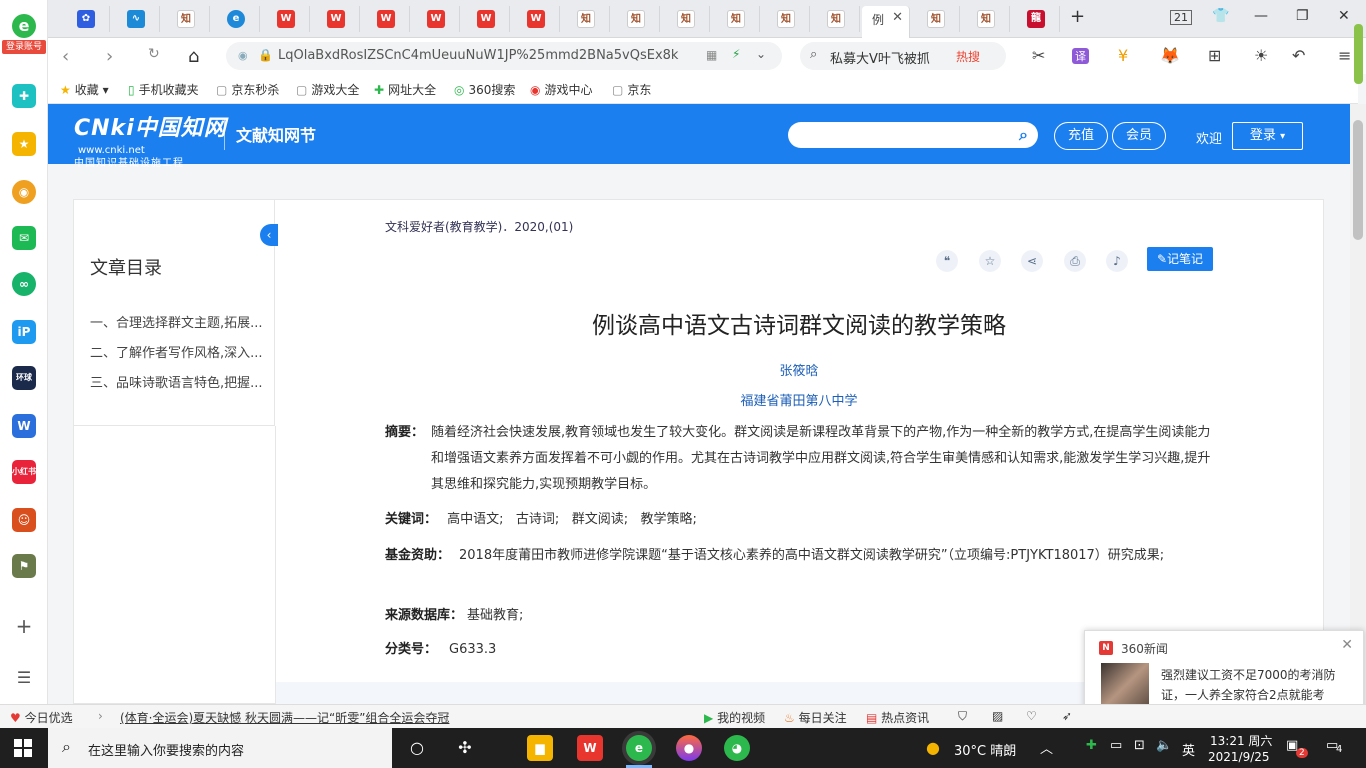 Image resolution: width=1366 pixels, height=768 pixels. What do you see at coordinates (1091, 745) in the screenshot?
I see `360-tray-icon: ✚` at bounding box center [1091, 745].